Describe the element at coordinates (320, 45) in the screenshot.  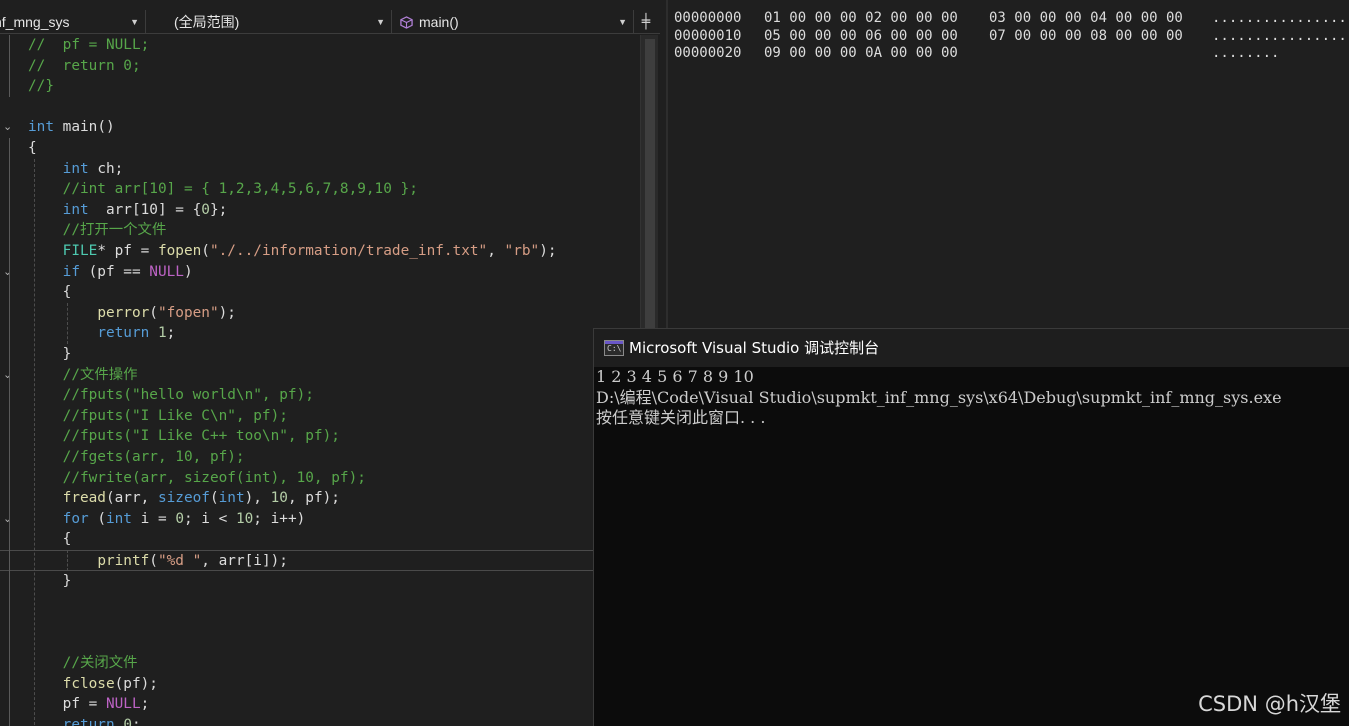
I see `code-line: // pf = NULL;` at that location.